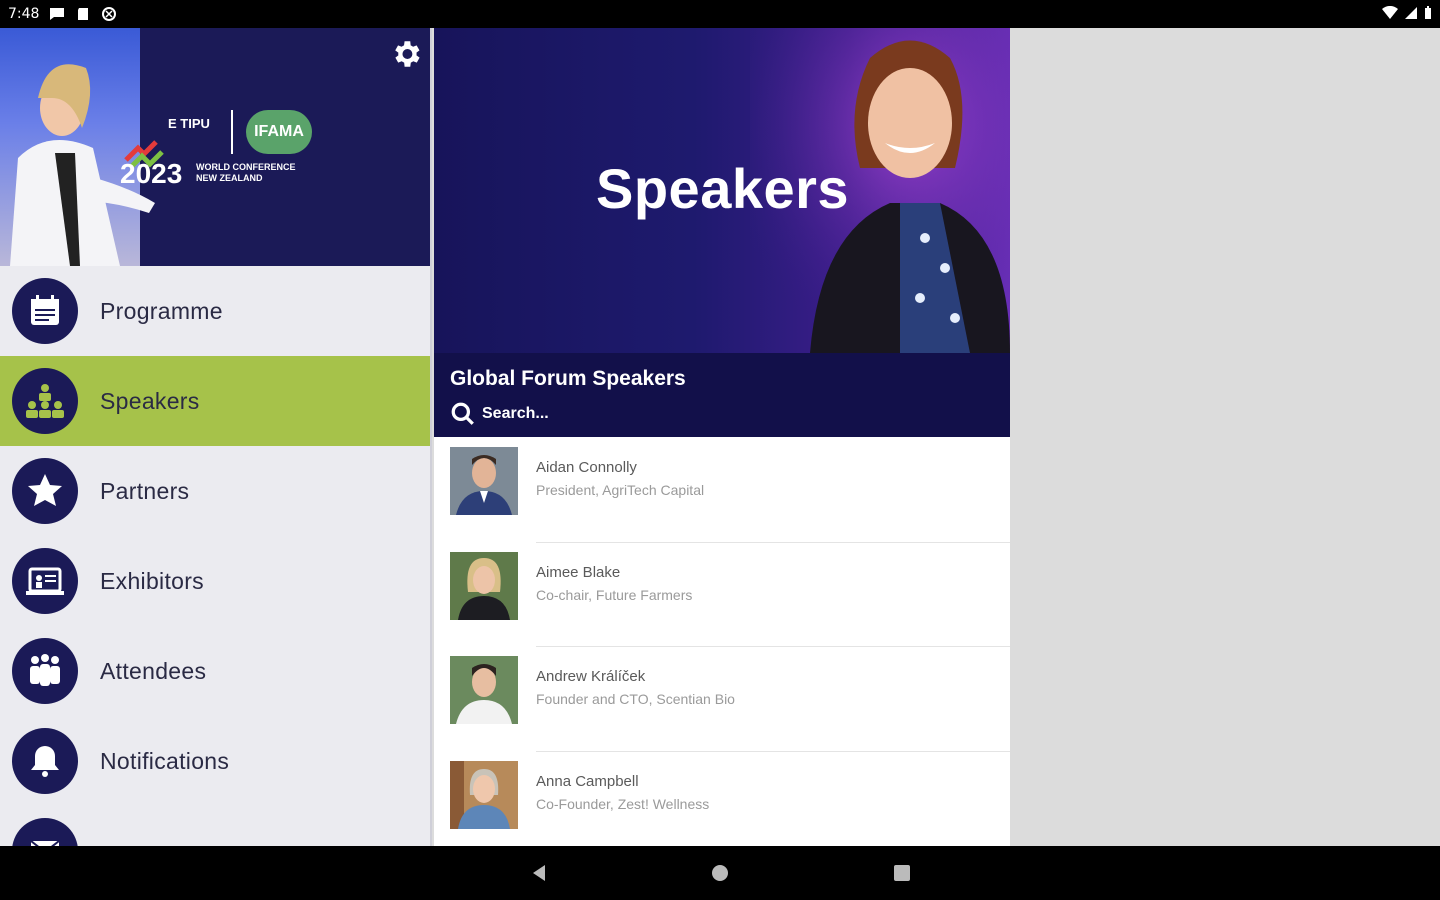 The image size is (1440, 900). I want to click on speaker-name: Anna Campbell, so click(587, 781).